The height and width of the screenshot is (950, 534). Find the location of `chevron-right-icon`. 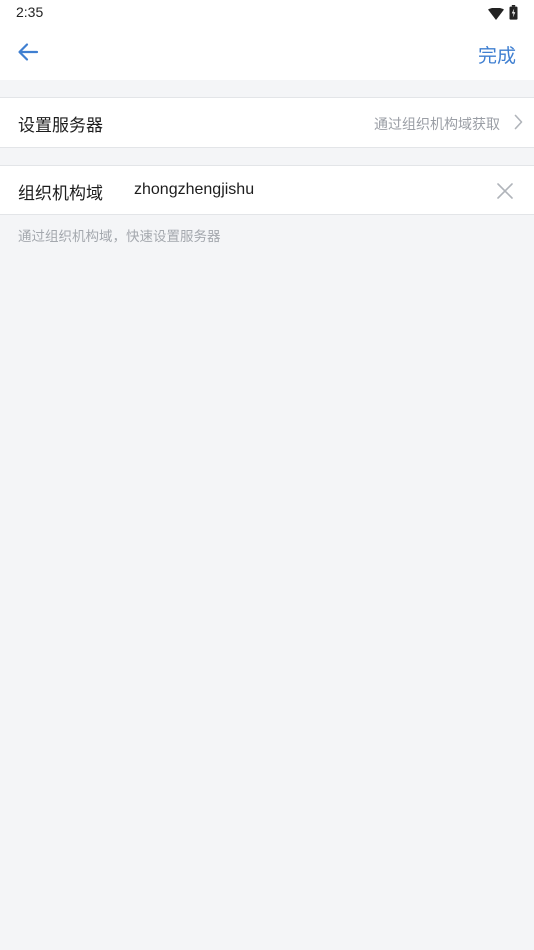

chevron-right-icon is located at coordinates (518, 124).